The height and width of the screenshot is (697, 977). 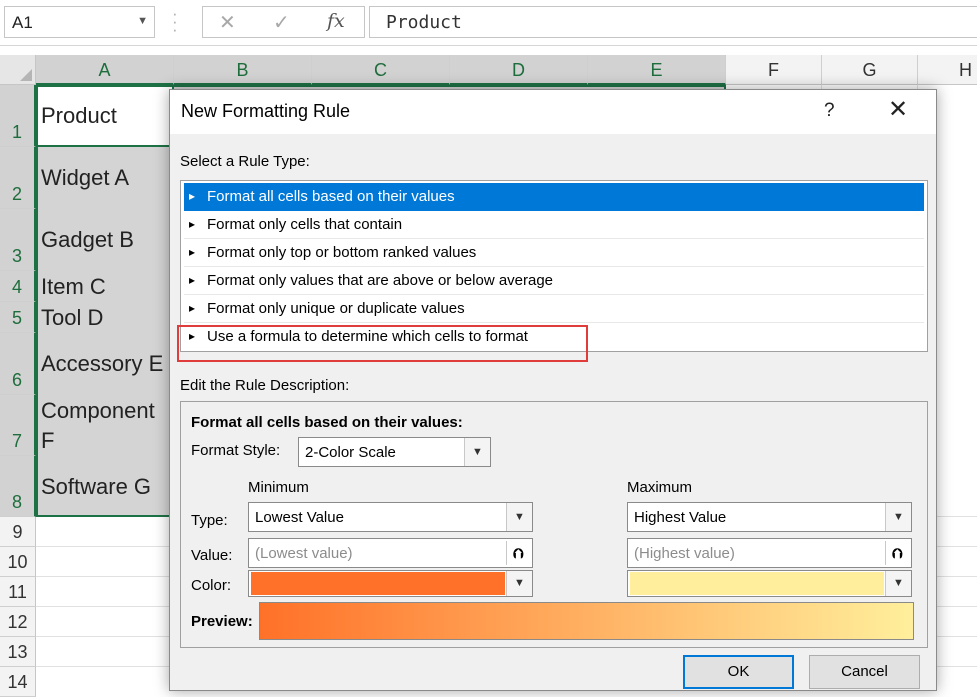 I want to click on rule-type-item: ▸ Format all cells based on their values, so click(x=554, y=197).